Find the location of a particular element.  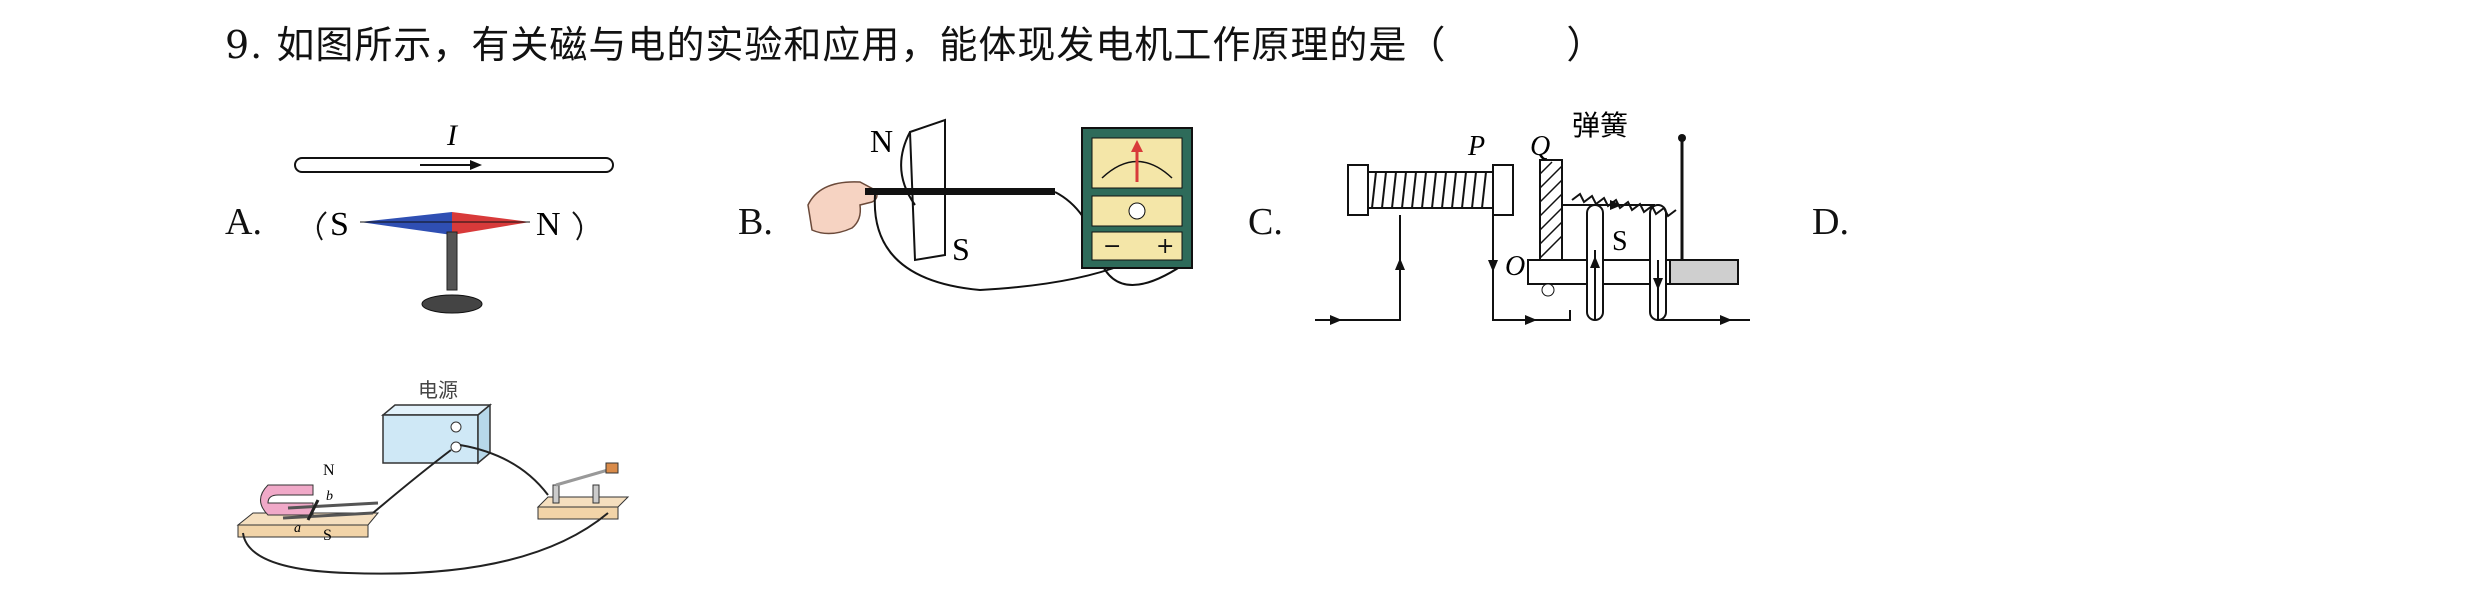

label-s: S is located at coordinates (1620, 241).